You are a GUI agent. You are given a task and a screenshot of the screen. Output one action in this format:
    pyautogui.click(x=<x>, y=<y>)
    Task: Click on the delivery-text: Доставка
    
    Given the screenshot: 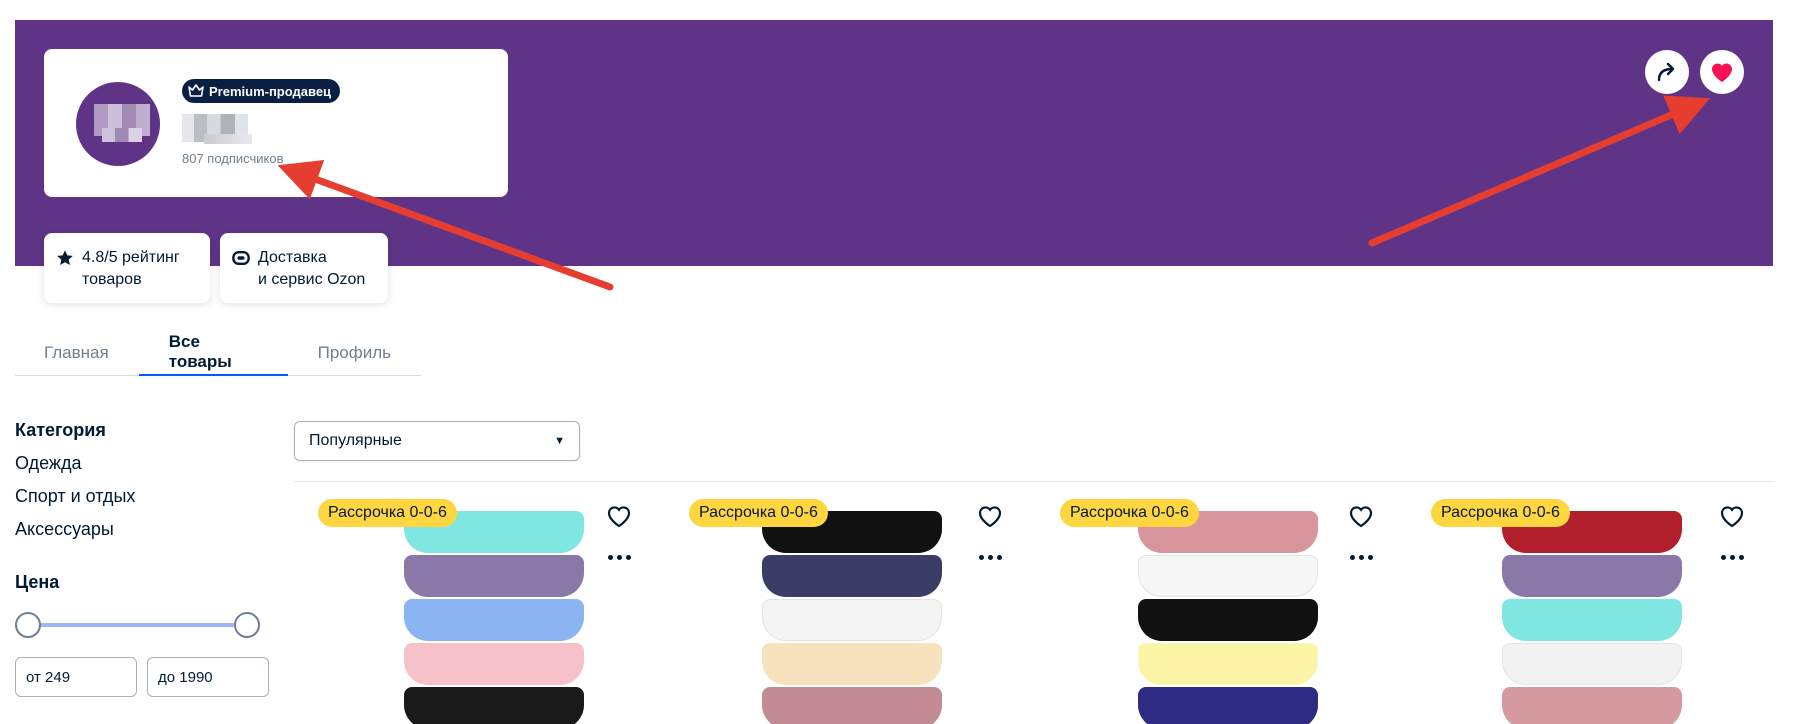 What is the action you would take?
    pyautogui.click(x=292, y=257)
    